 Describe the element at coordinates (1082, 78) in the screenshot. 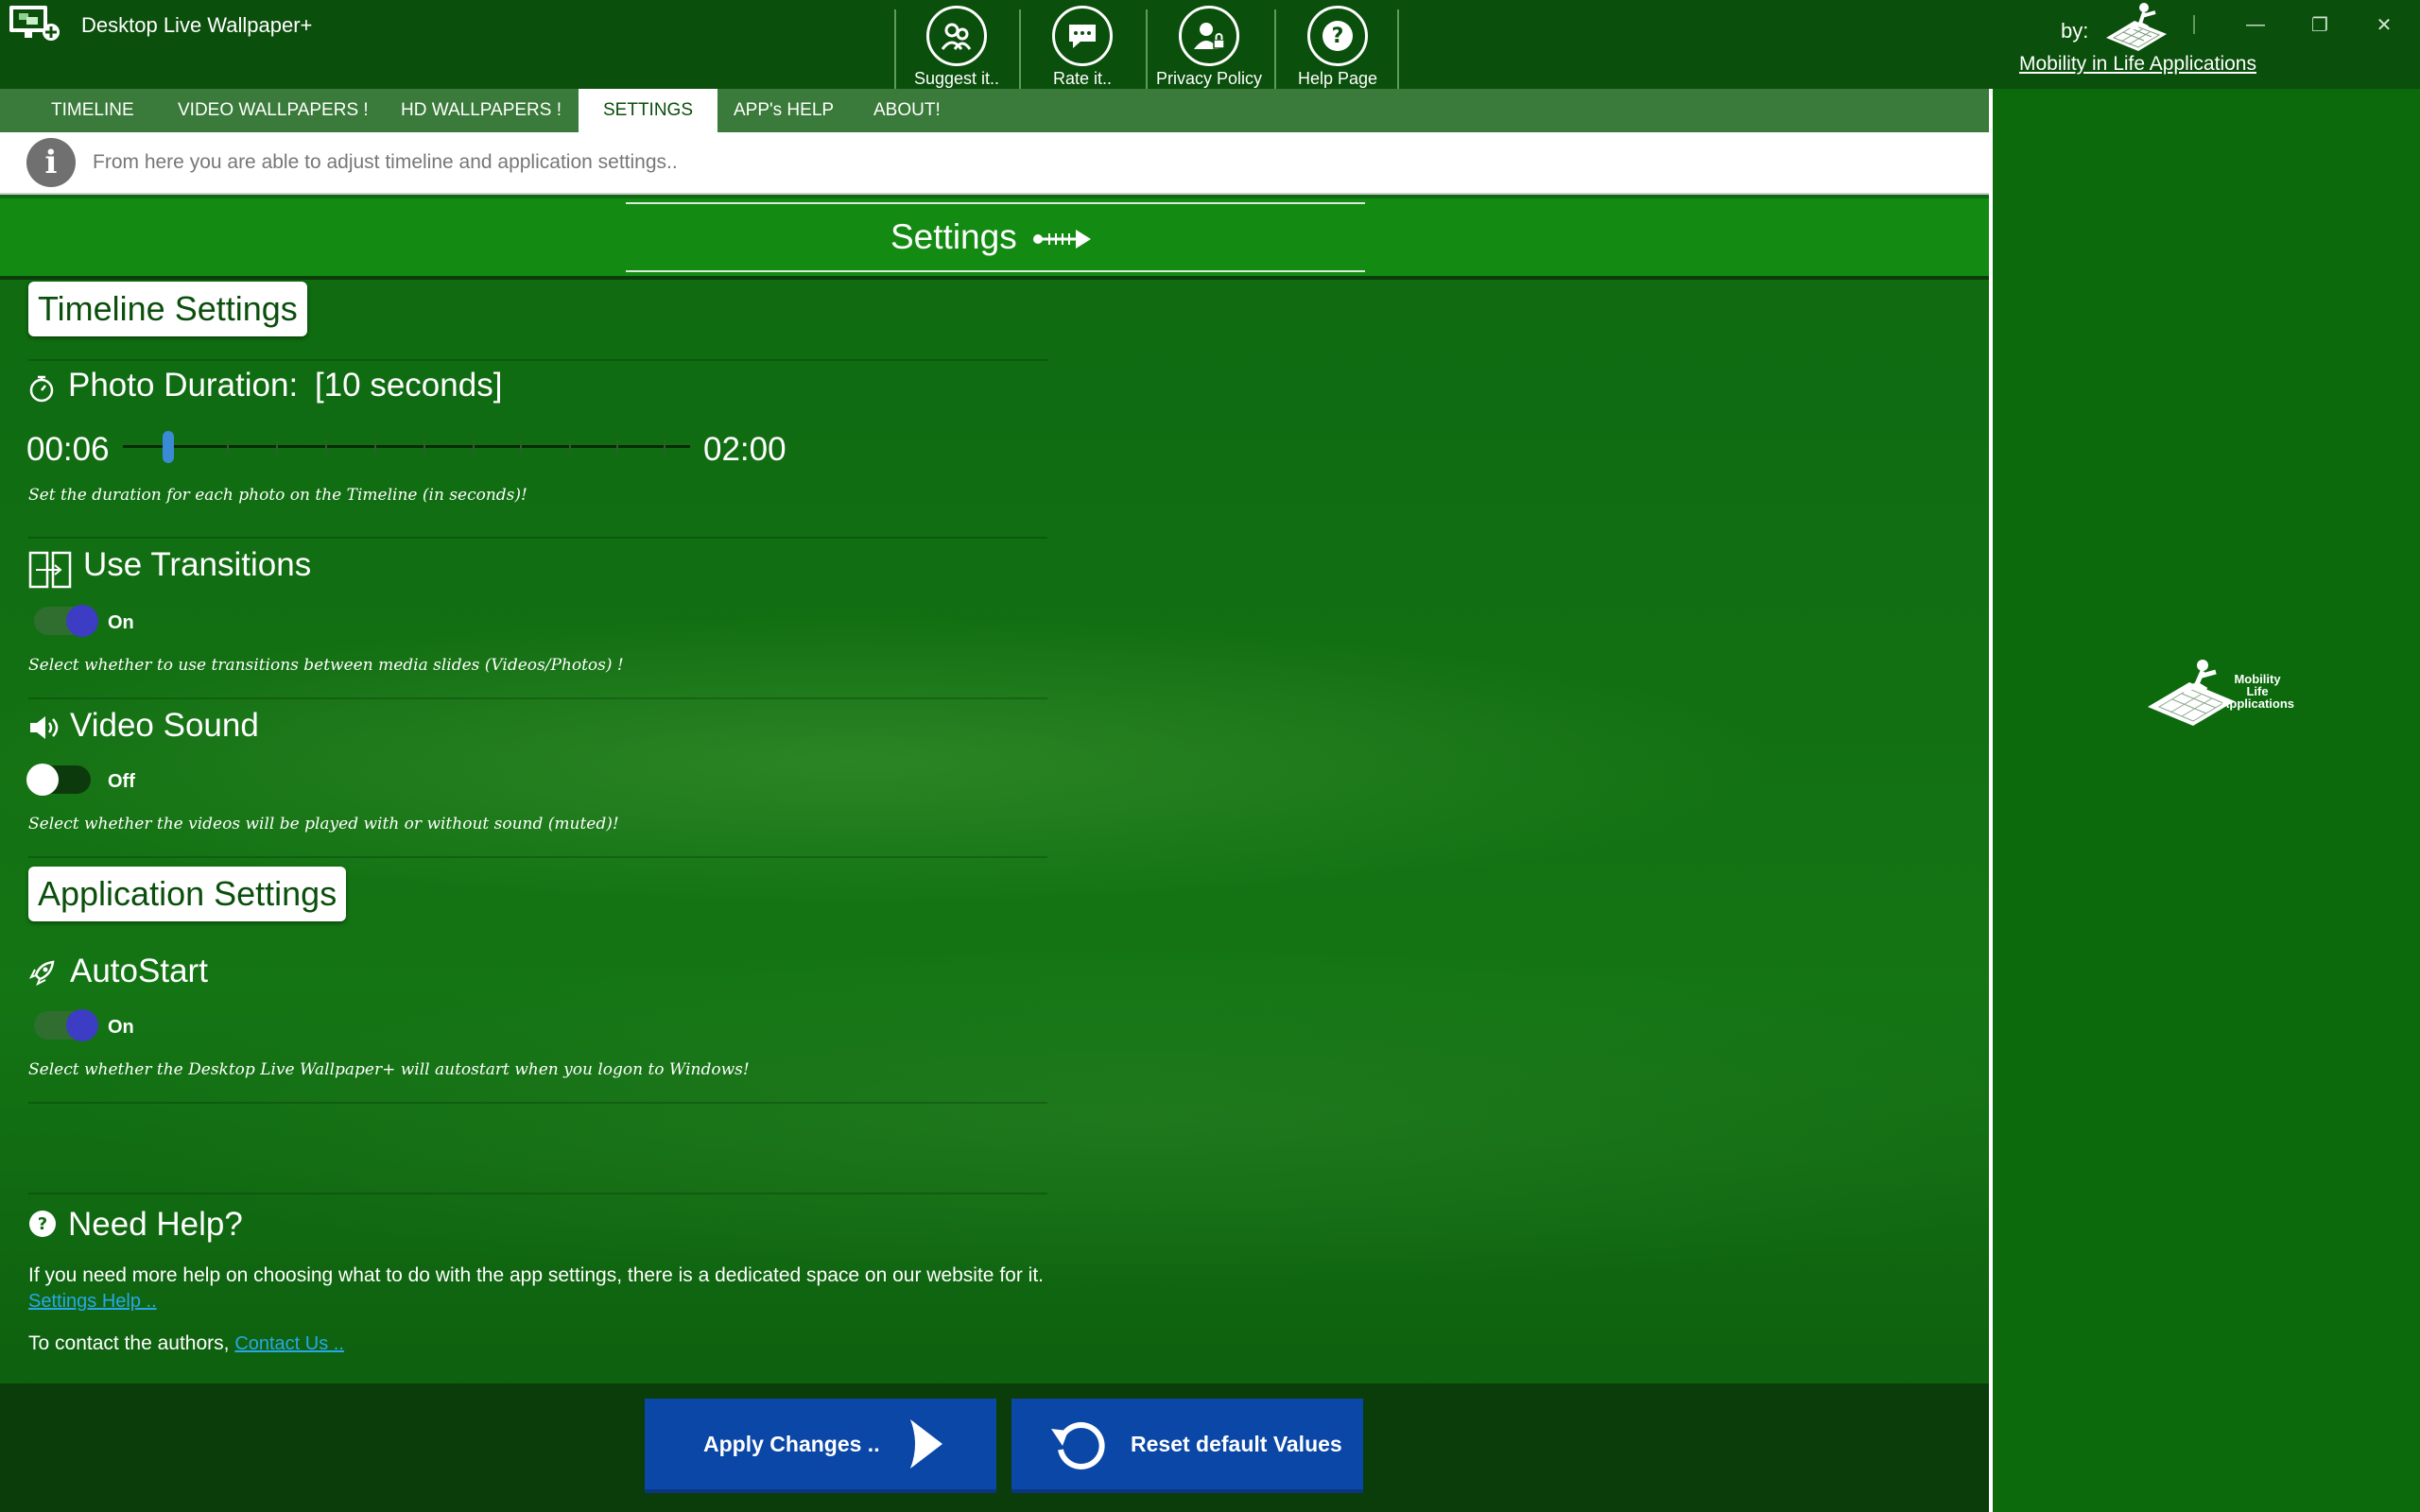

I see `rate-label: Rate it..` at that location.